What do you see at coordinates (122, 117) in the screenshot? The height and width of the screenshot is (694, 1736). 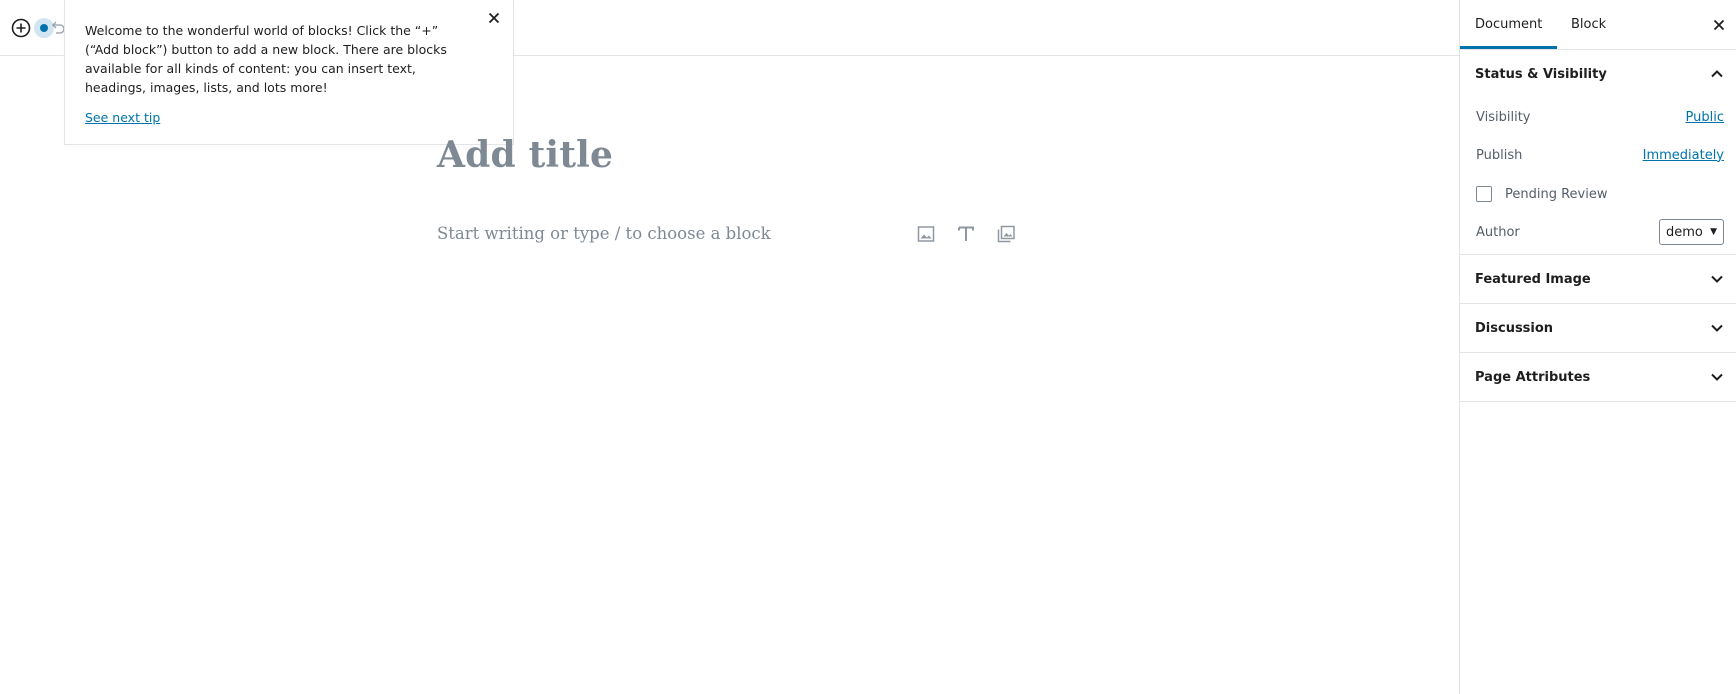 I see `see-next-tip-link: See next tip` at bounding box center [122, 117].